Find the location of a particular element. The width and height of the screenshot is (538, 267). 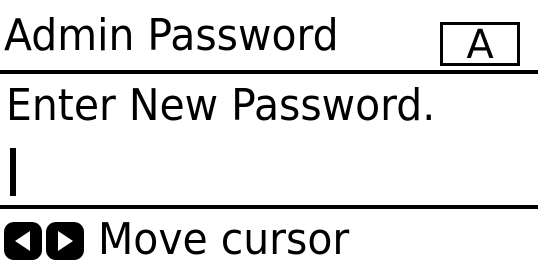

input-mode-indicator: A is located at coordinates (480, 44).